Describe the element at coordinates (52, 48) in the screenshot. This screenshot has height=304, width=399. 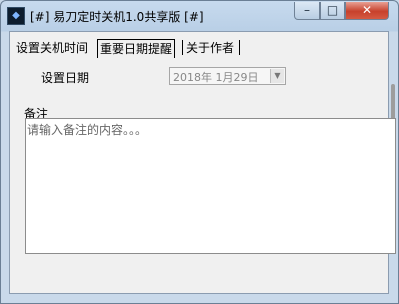
I see `tab-set-shutdown-time: 设置关机时间` at that location.